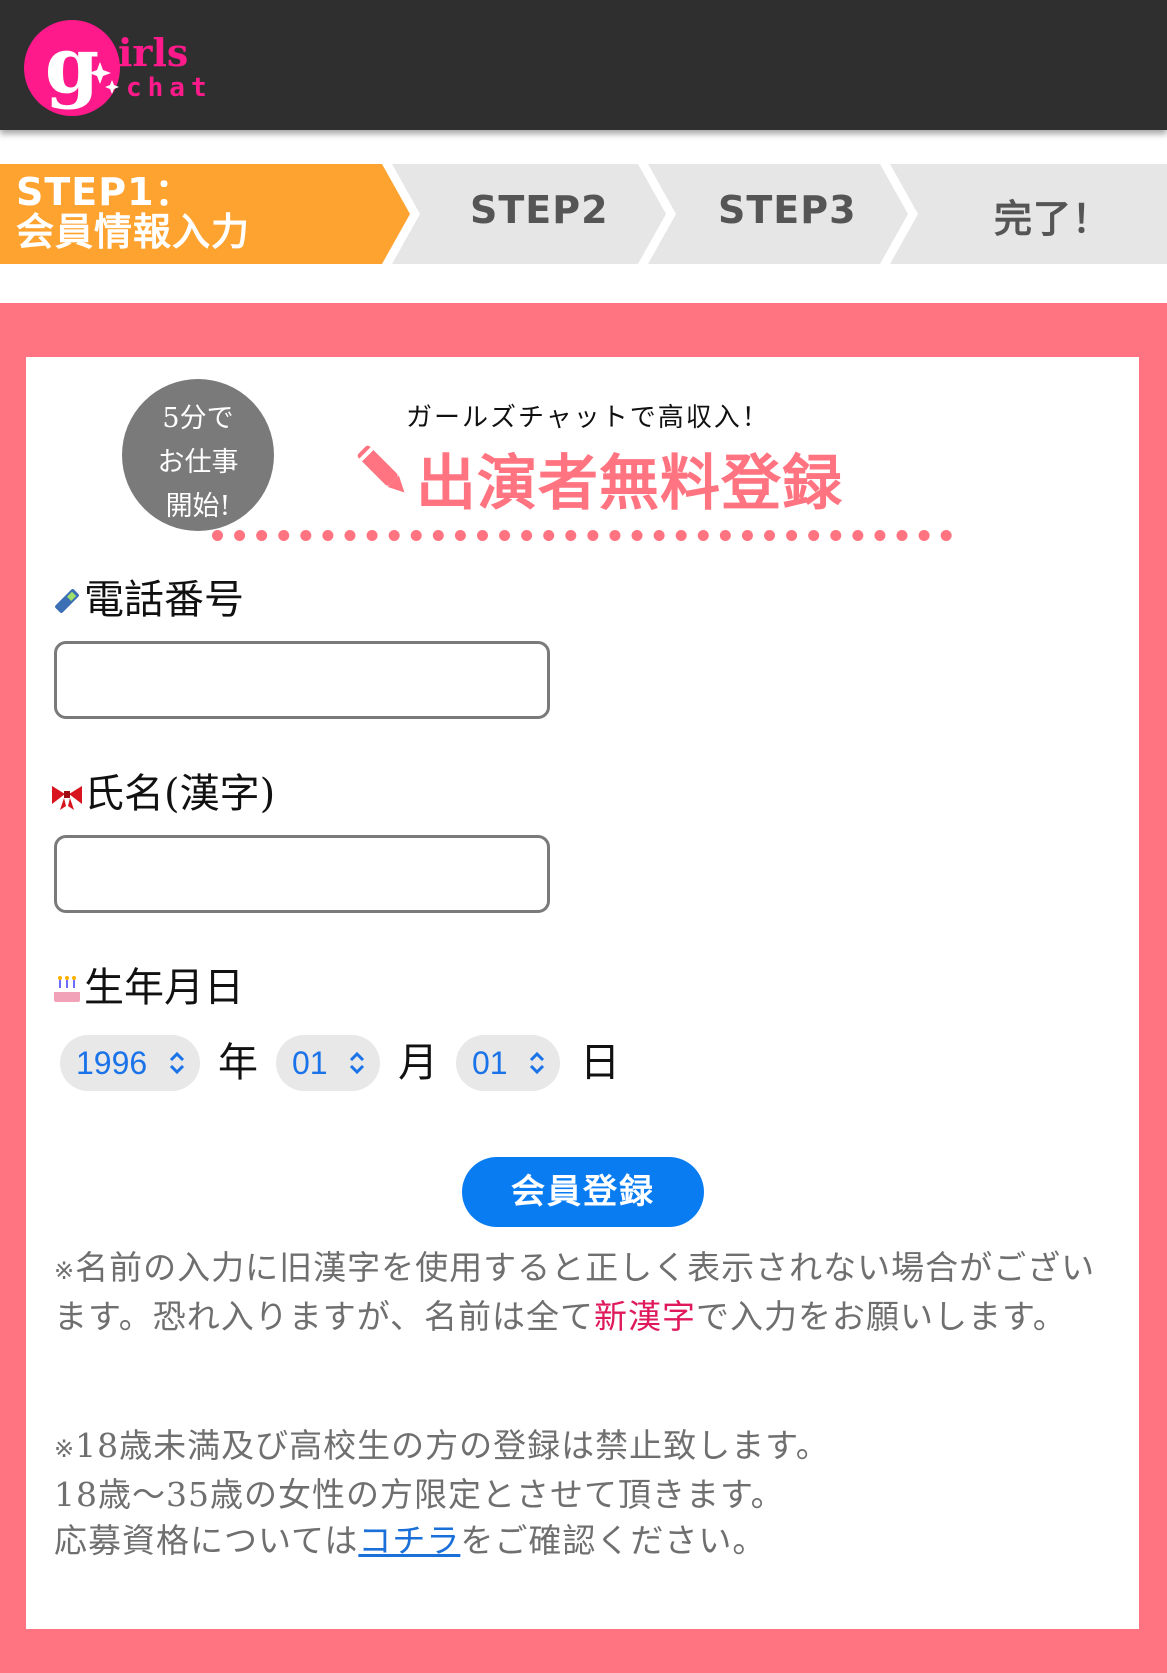  What do you see at coordinates (164, 988) in the screenshot?
I see `birthday-label-text: 生年月日` at bounding box center [164, 988].